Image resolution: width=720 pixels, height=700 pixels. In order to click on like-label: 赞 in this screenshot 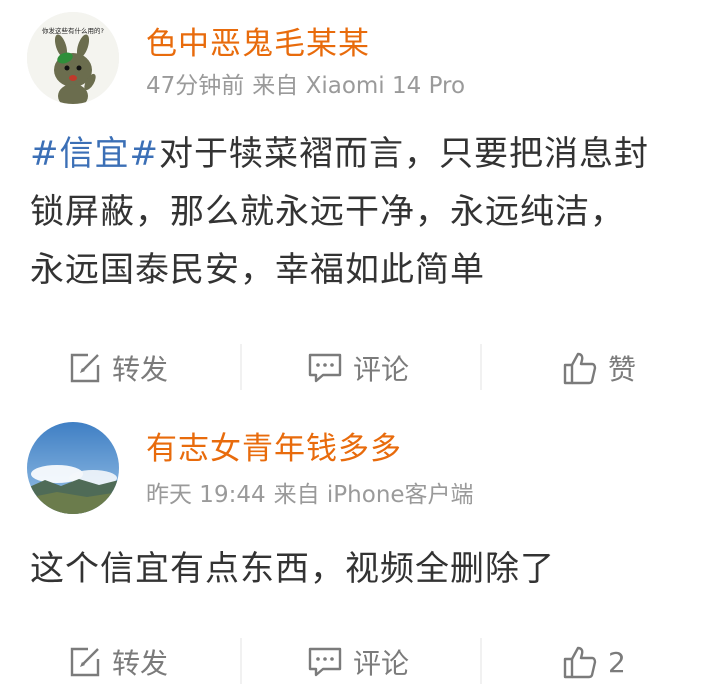, I will do `click(622, 369)`.